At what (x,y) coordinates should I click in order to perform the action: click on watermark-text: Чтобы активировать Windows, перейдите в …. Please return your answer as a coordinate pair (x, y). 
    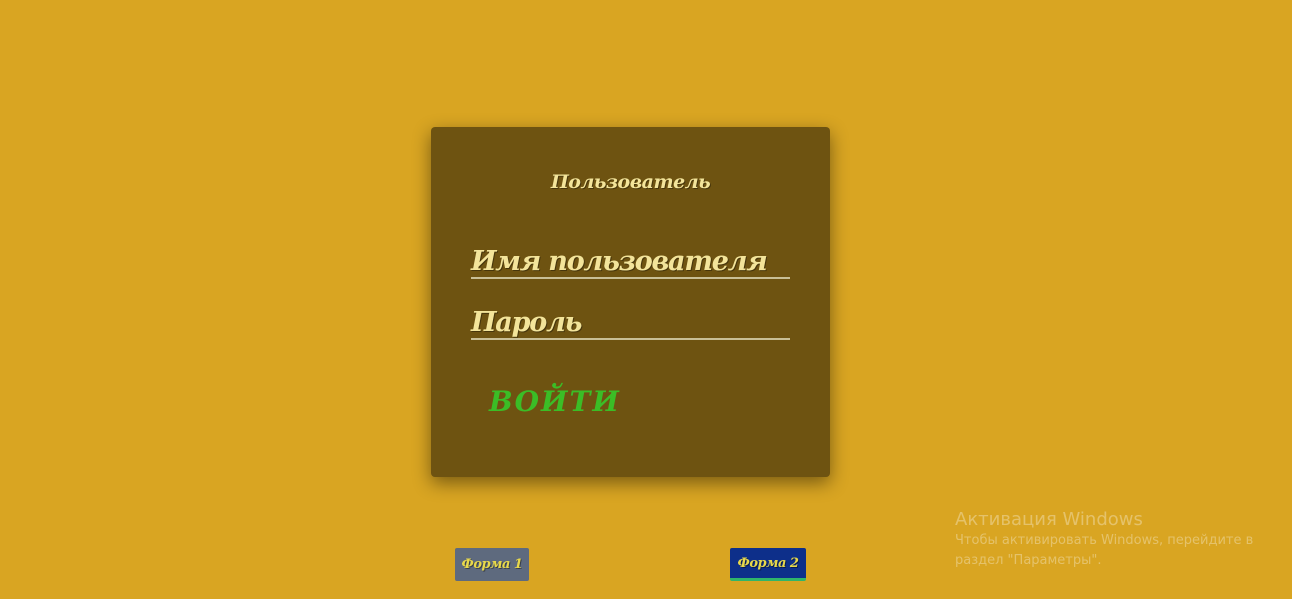
    Looking at the image, I should click on (1104, 550).